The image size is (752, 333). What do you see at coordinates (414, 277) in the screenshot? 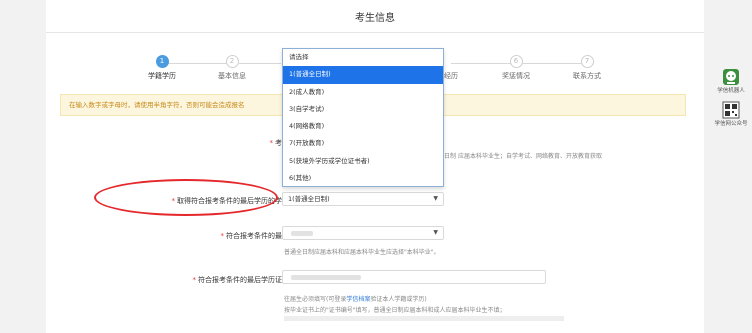
I see `cert-no-input` at bounding box center [414, 277].